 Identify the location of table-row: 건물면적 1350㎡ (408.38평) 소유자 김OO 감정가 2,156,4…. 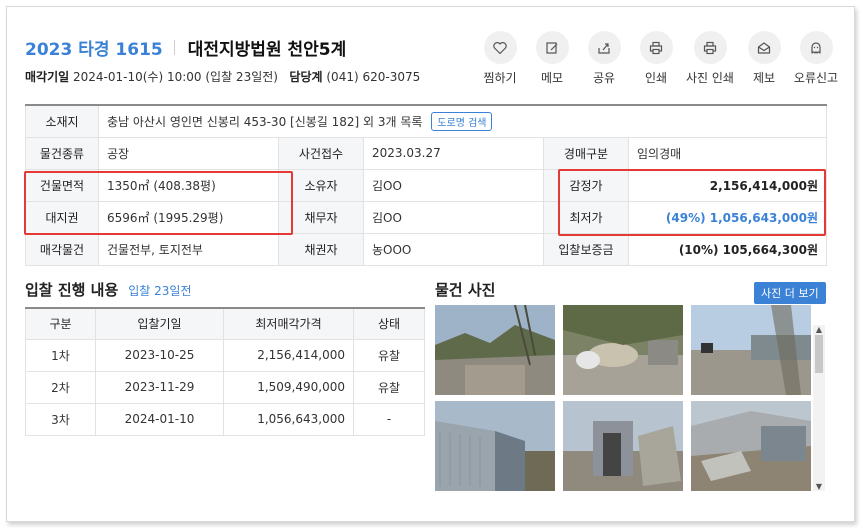
(426, 185).